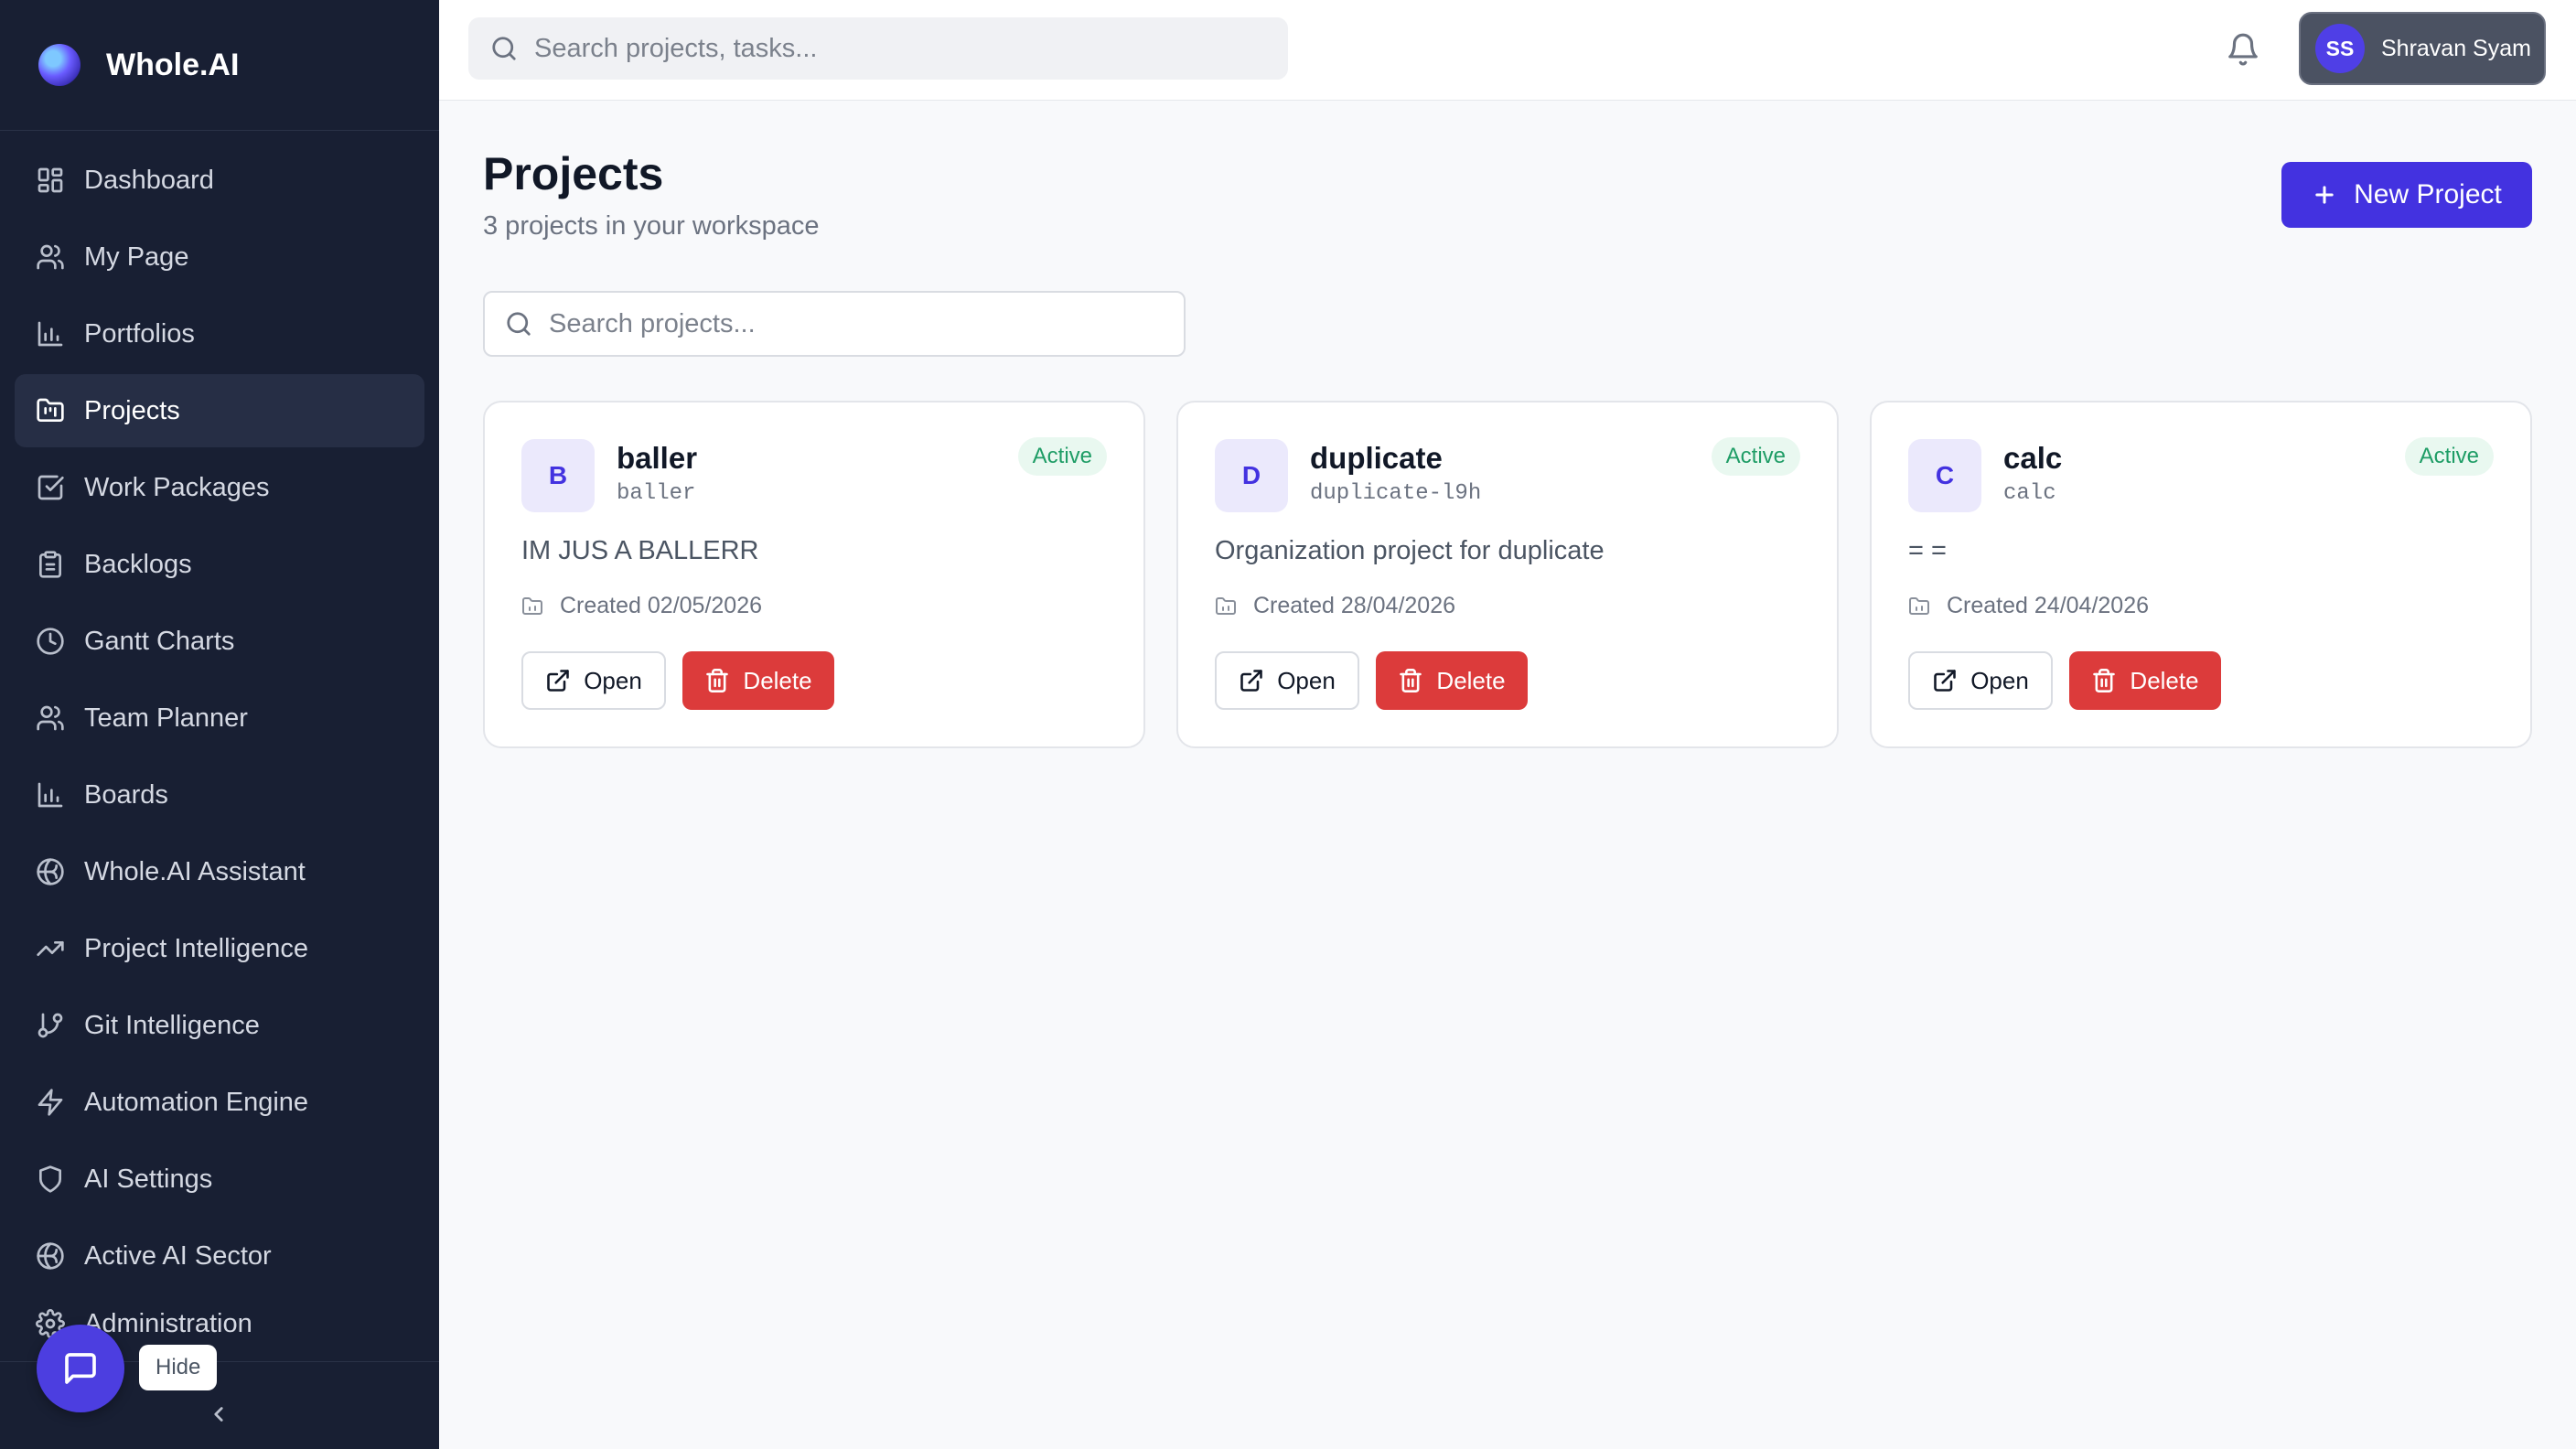  I want to click on project-description: Organization project for duplicate, so click(1410, 550).